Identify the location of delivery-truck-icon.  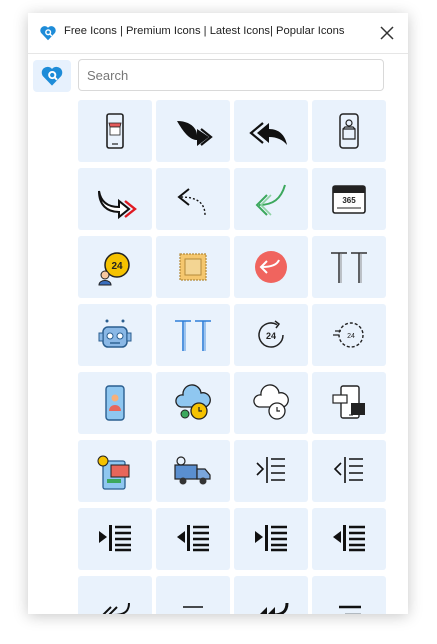
(192, 470).